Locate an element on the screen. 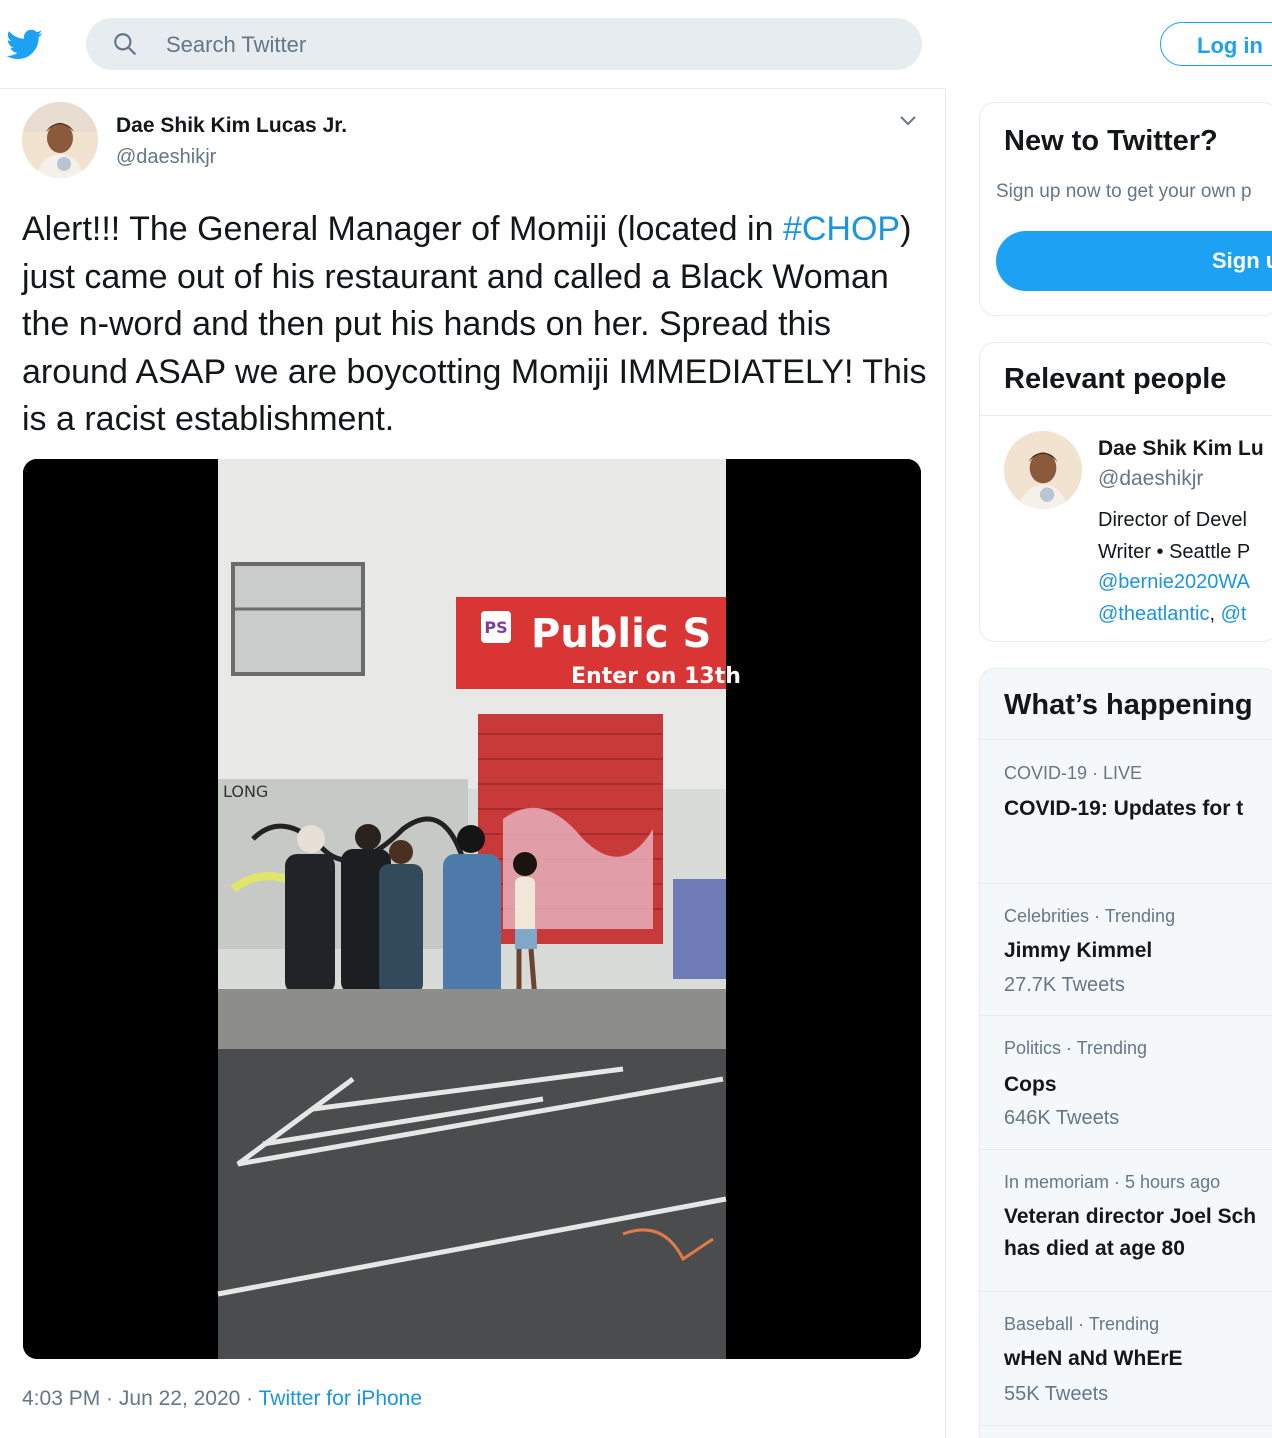 The height and width of the screenshot is (1438, 1272). search-icon is located at coordinates (125, 44).